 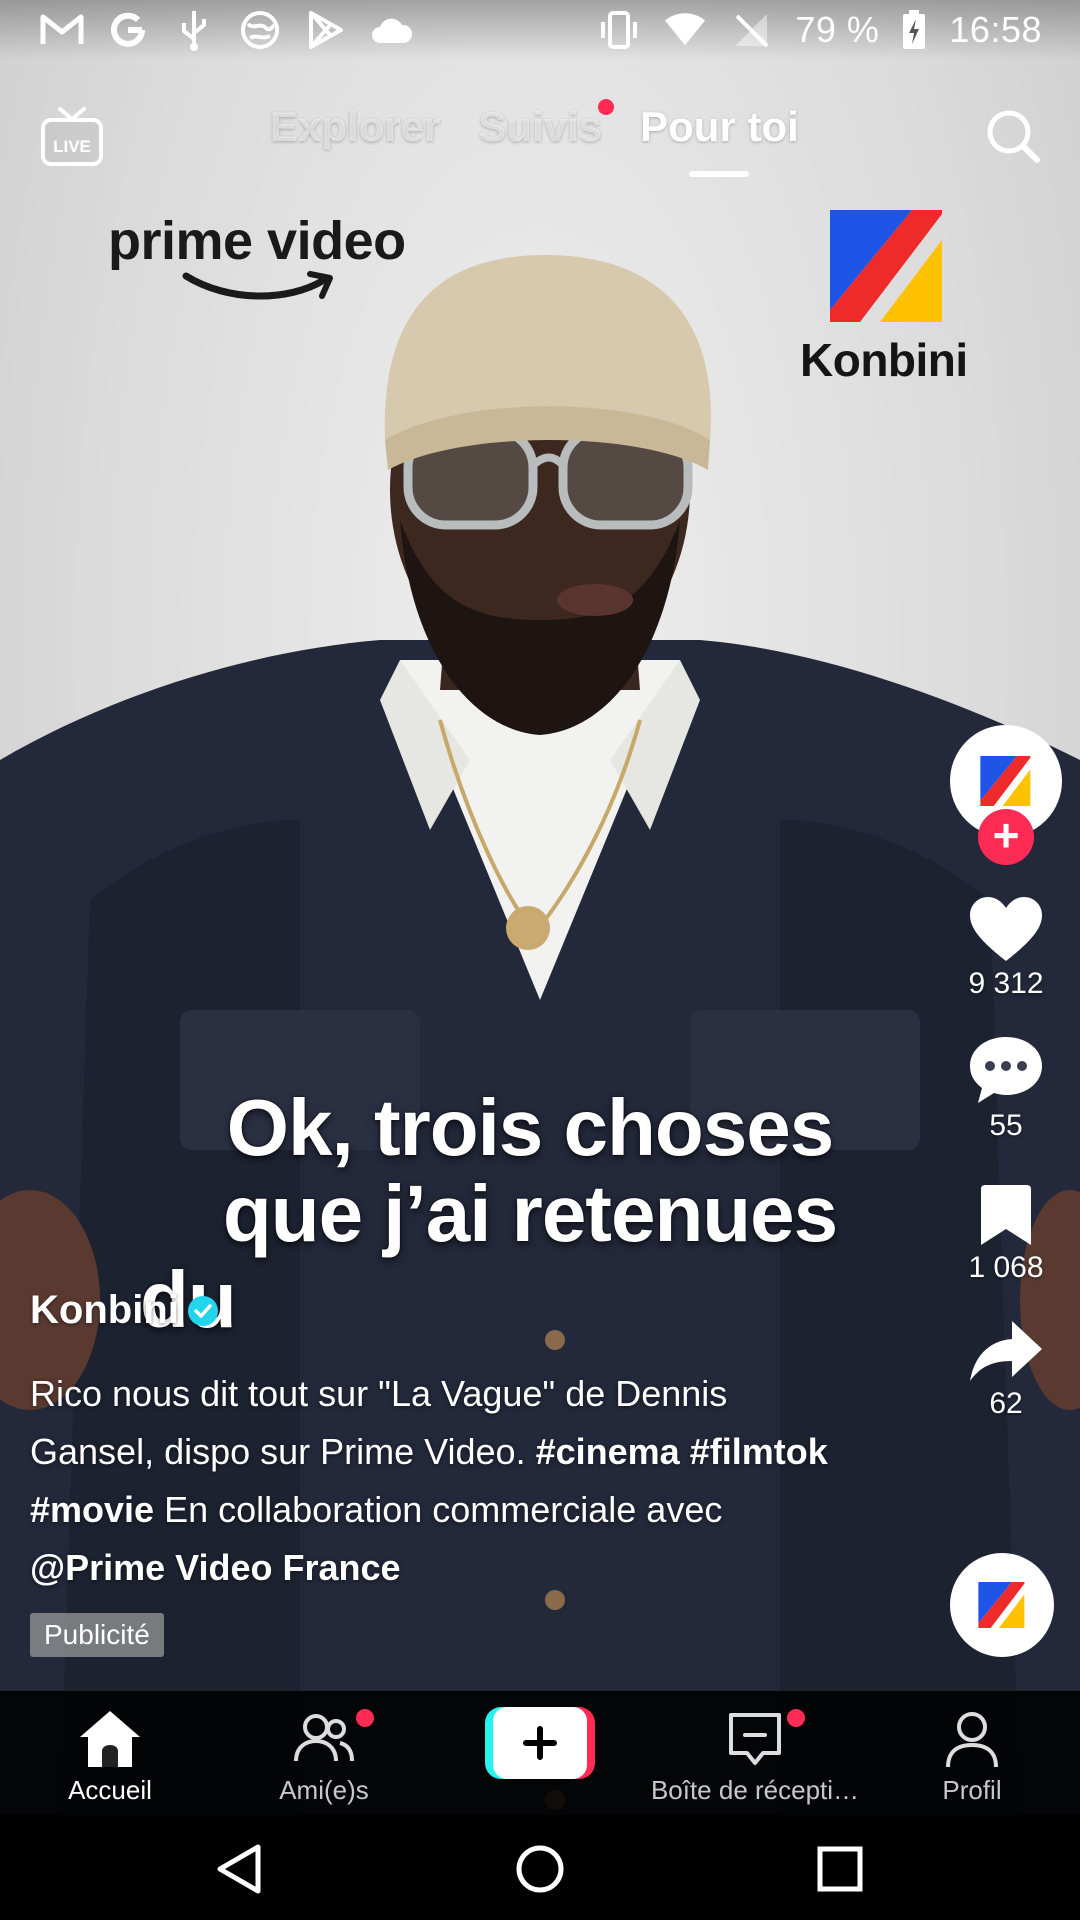 What do you see at coordinates (886, 266) in the screenshot?
I see `konbini-k-icon` at bounding box center [886, 266].